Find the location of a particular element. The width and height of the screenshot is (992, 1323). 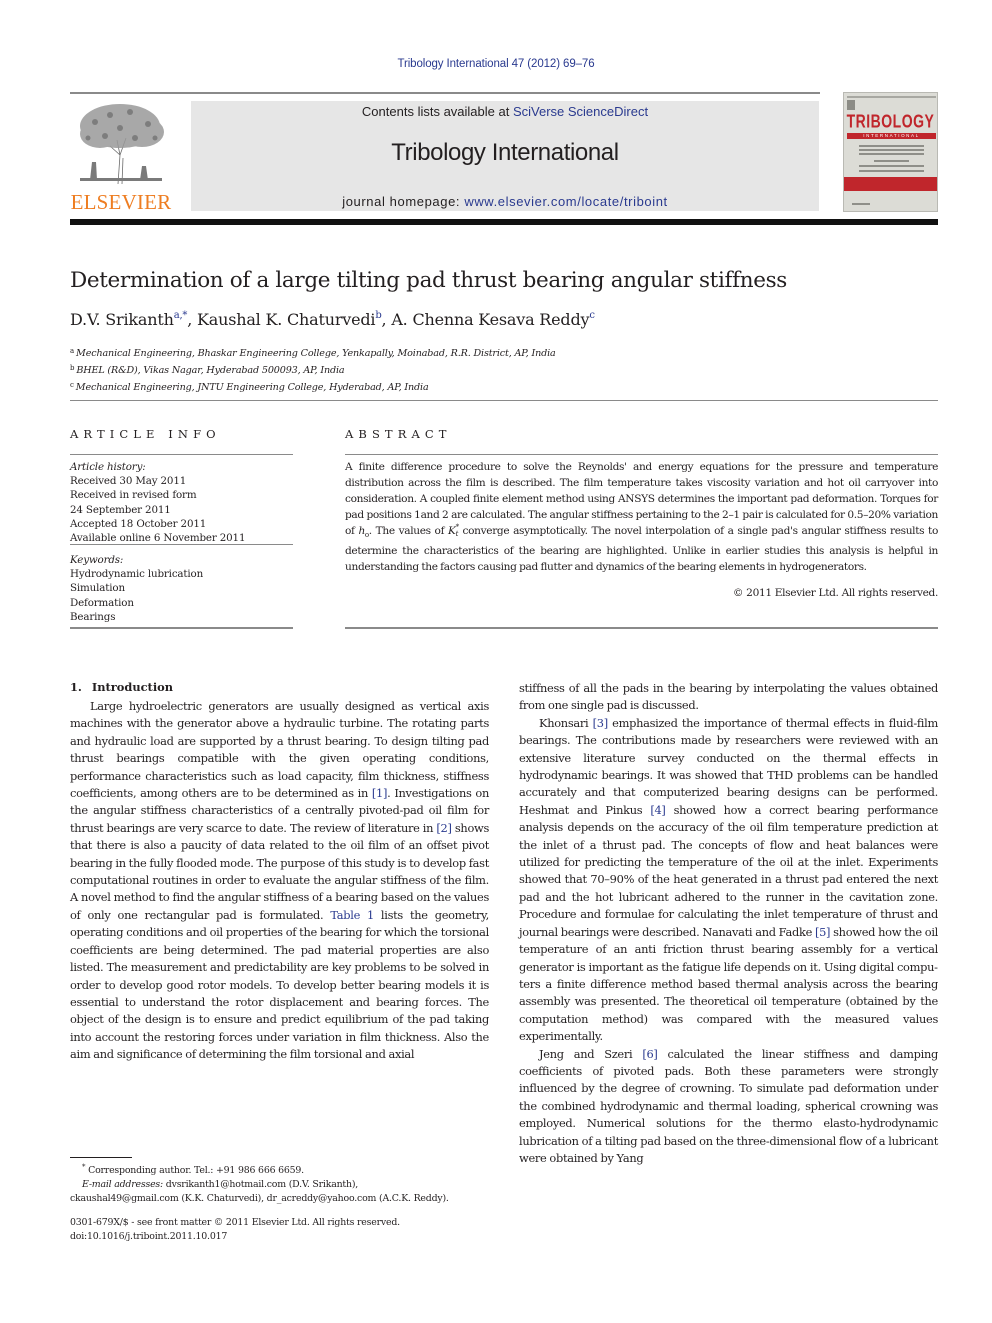

keywords-label: Keywords: is located at coordinates (97, 560).